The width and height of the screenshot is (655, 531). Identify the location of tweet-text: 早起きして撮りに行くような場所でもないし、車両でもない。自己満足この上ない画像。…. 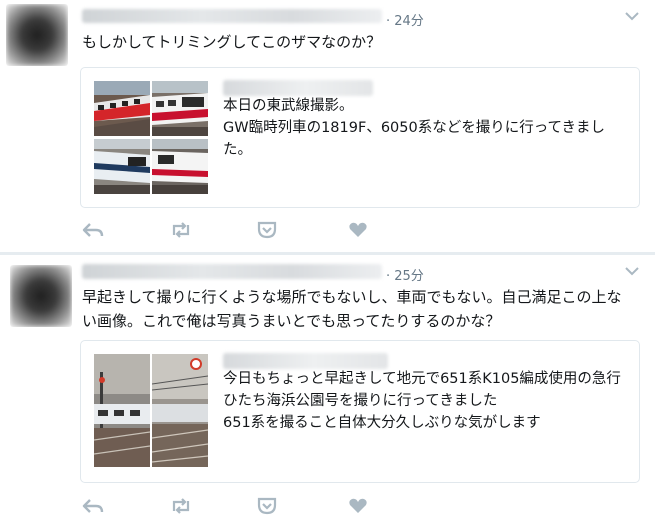
(352, 309).